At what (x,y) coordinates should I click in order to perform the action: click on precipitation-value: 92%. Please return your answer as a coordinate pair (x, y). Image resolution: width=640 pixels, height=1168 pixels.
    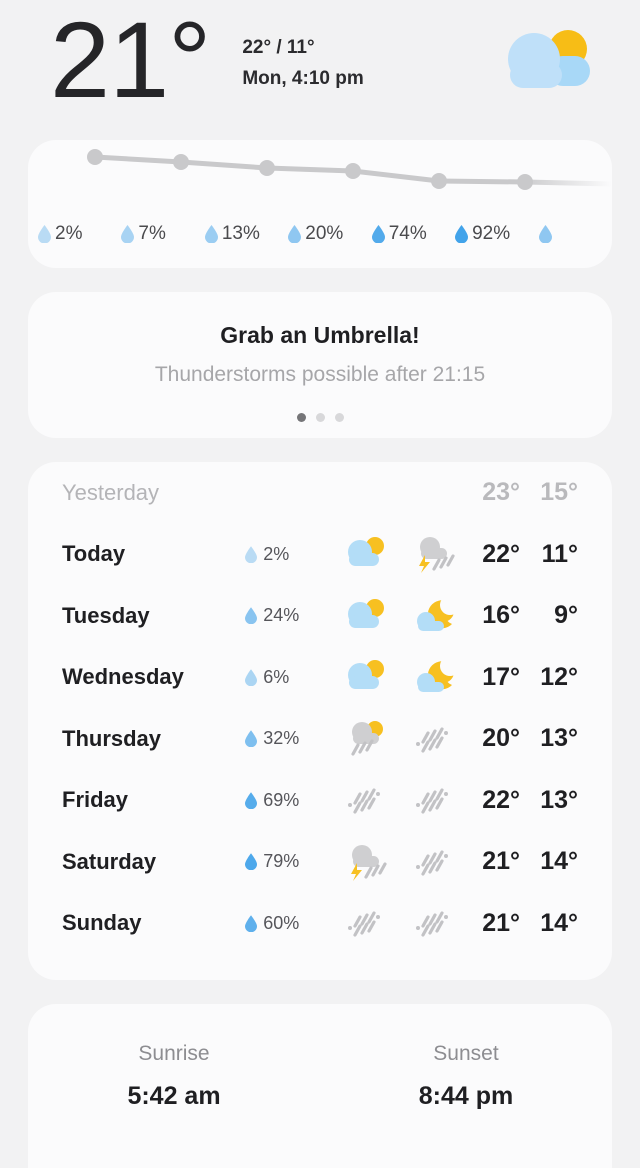
    Looking at the image, I should click on (491, 233).